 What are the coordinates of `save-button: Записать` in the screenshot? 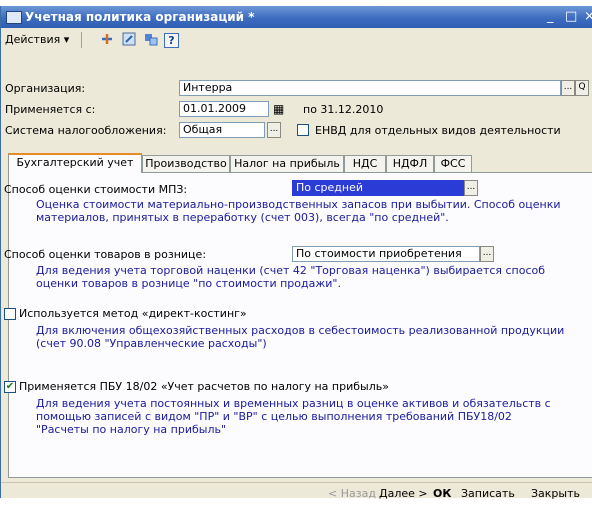 It's located at (488, 493).